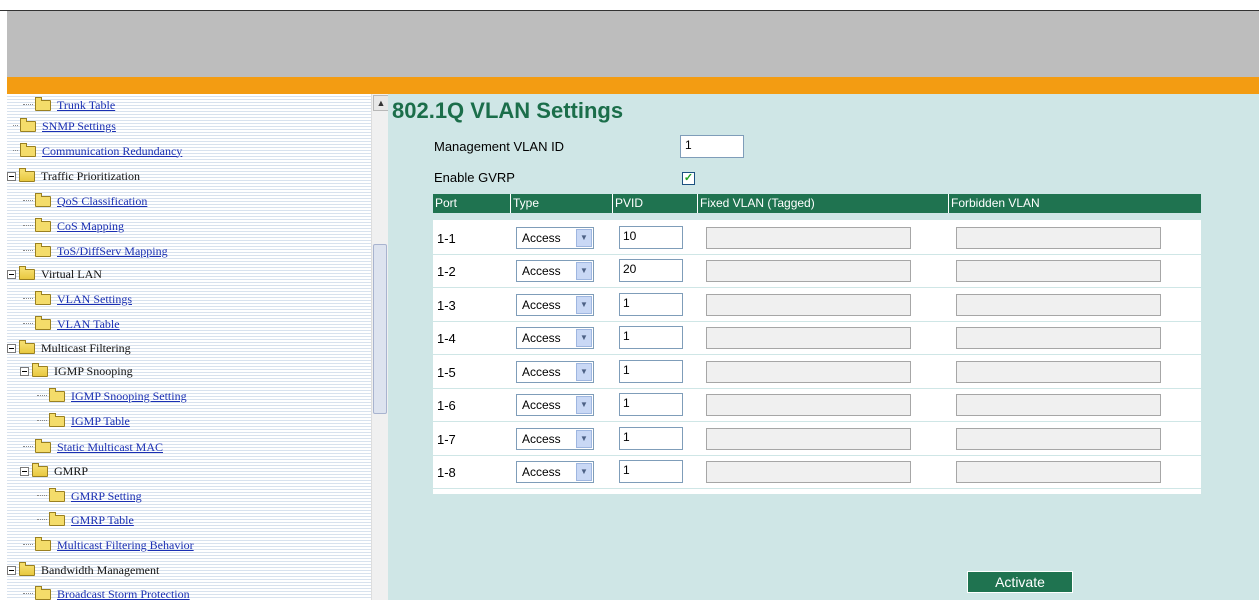 This screenshot has height=600, width=1259. I want to click on sidebar-item-cos-mapping: CoS Mapping, so click(73, 226).